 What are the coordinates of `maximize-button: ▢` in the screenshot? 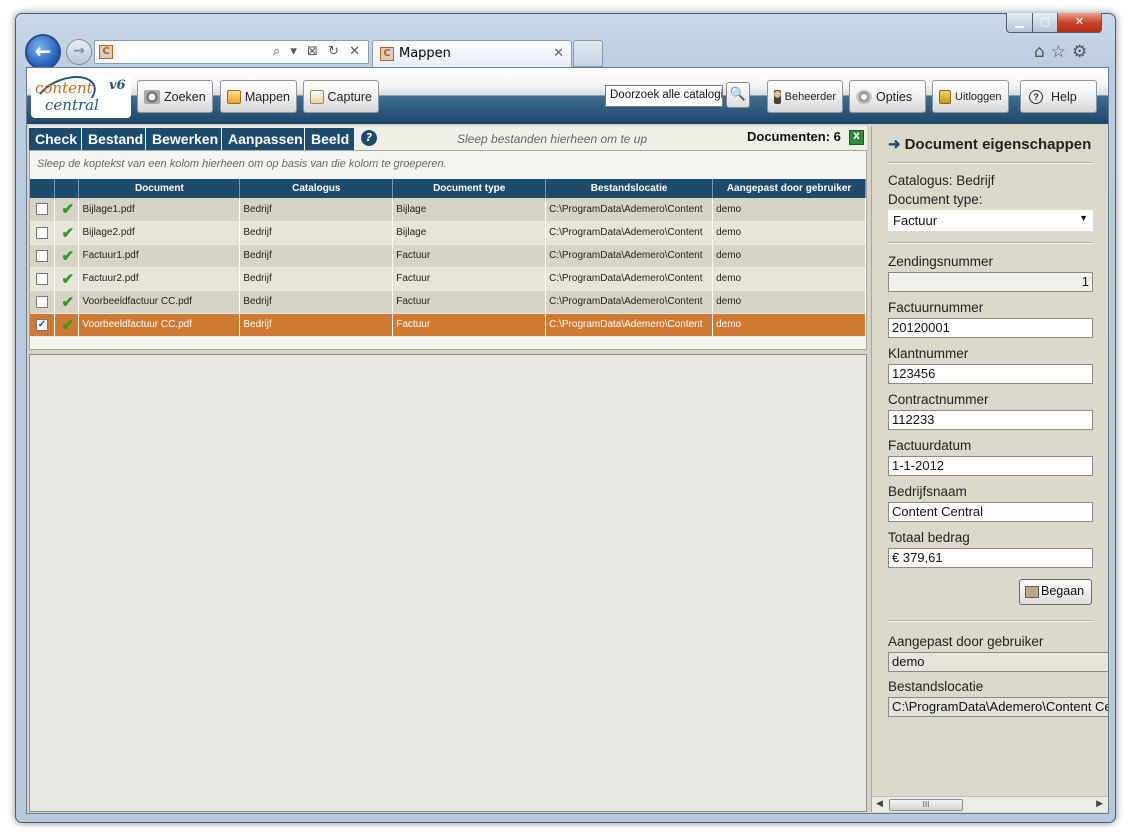 It's located at (1045, 23).